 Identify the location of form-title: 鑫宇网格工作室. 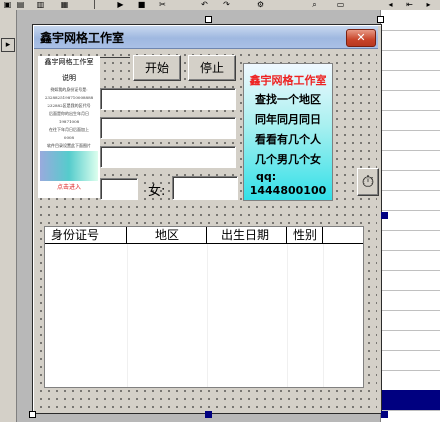
(82, 38).